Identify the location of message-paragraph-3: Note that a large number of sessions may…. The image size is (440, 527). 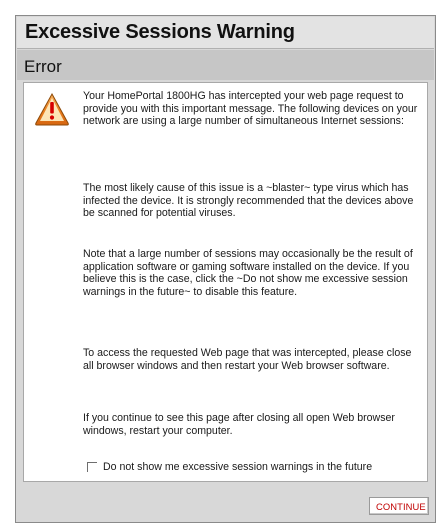
(248, 273).